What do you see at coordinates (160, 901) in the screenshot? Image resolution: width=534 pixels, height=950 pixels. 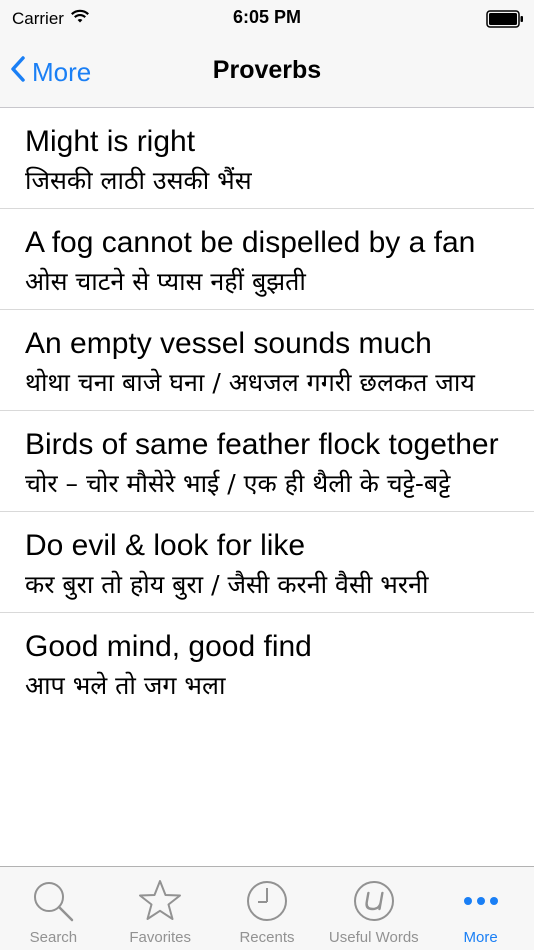 I see `star-icon` at bounding box center [160, 901].